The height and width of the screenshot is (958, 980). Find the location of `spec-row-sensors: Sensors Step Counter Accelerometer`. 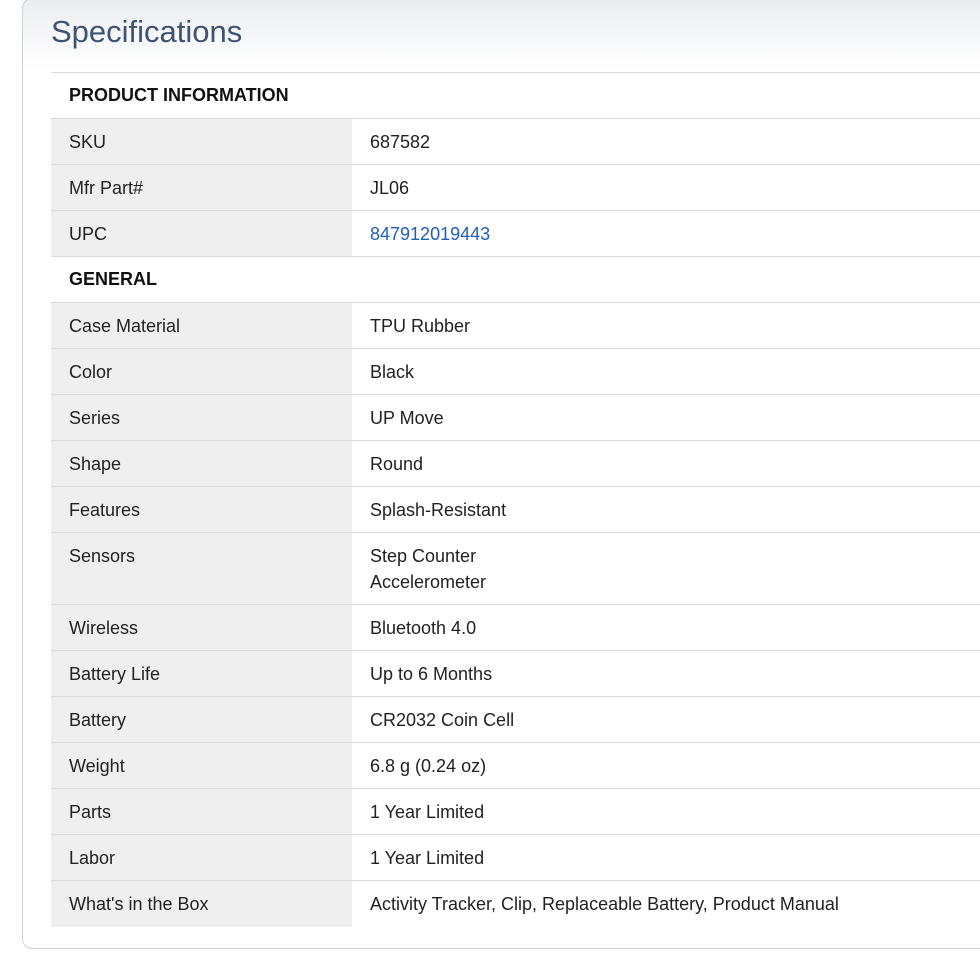

spec-row-sensors: Sensors Step Counter Accelerometer is located at coordinates (515, 569).